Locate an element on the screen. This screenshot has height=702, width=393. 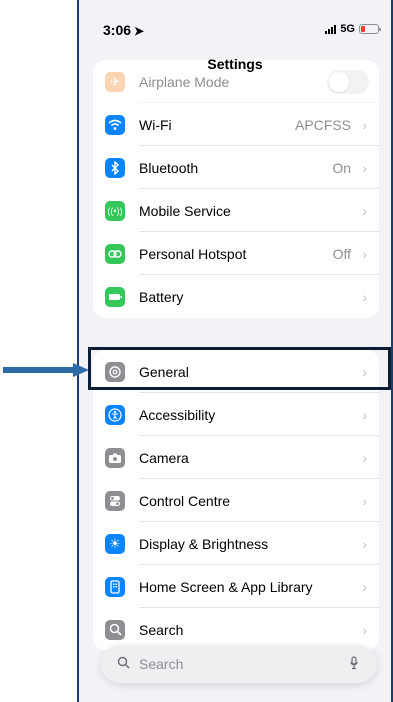
settings-row-wifi: Wi-Fi APCFSS › is located at coordinates (236, 124).